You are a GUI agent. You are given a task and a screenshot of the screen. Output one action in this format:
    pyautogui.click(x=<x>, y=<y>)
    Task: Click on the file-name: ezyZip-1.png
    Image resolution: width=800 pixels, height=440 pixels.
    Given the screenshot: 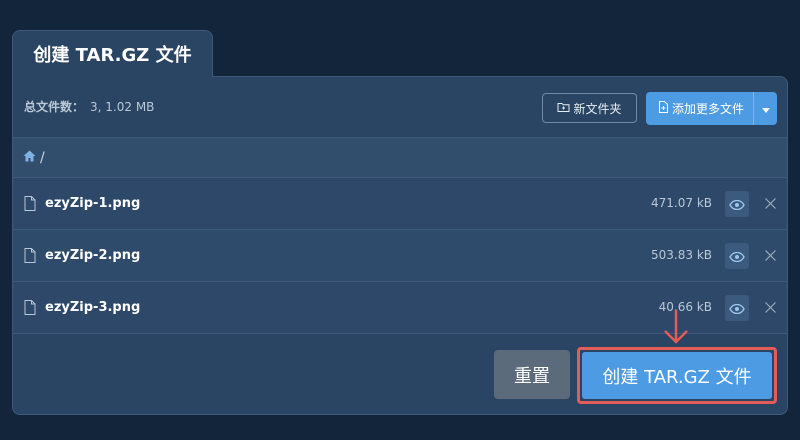 What is the action you would take?
    pyautogui.click(x=93, y=203)
    